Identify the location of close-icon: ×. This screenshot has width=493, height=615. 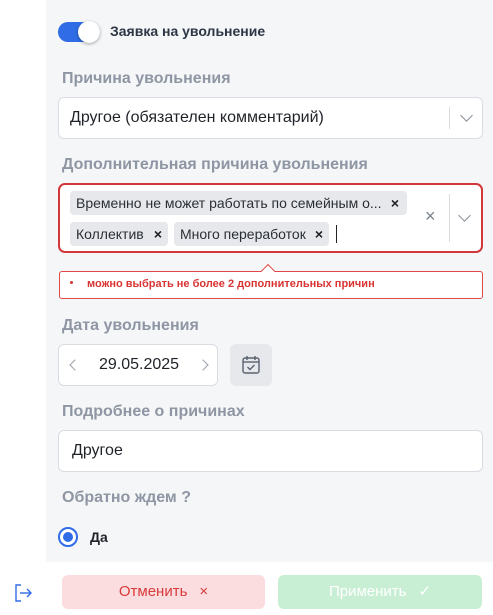
(204, 591).